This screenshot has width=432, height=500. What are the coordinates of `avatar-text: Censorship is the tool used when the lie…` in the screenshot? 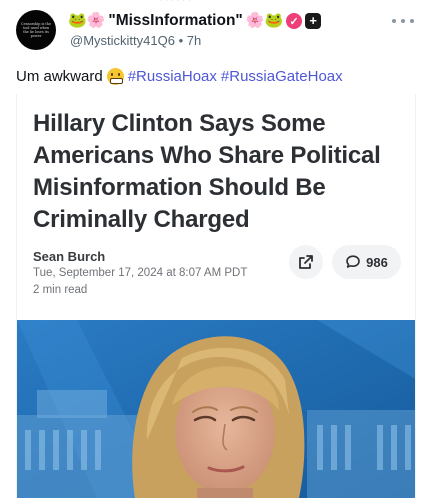 It's located at (36, 30).